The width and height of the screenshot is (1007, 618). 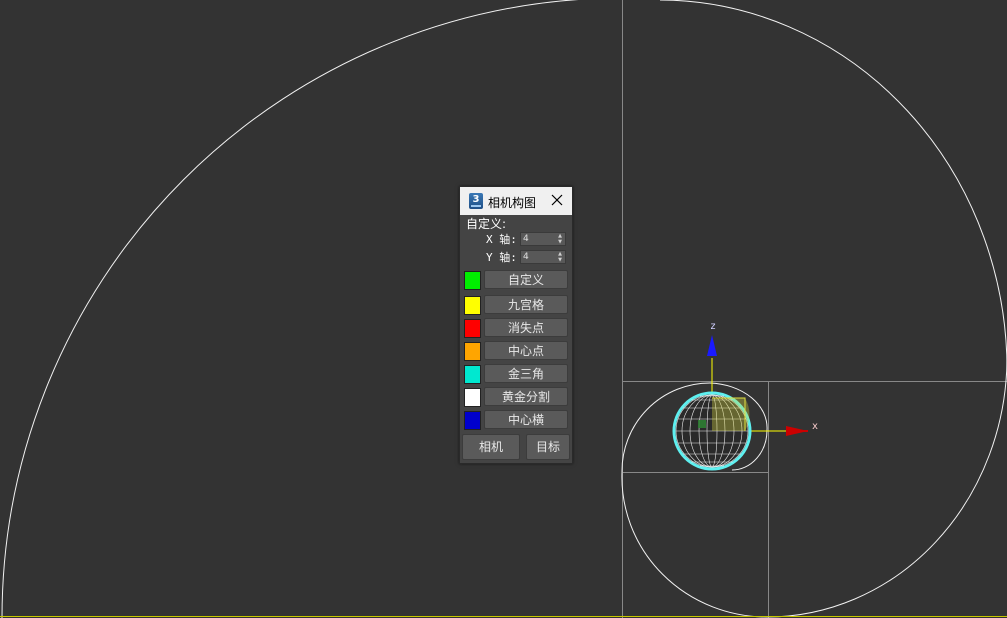 What do you see at coordinates (526, 373) in the screenshot?
I see `golden-triangle-button: 金三角` at bounding box center [526, 373].